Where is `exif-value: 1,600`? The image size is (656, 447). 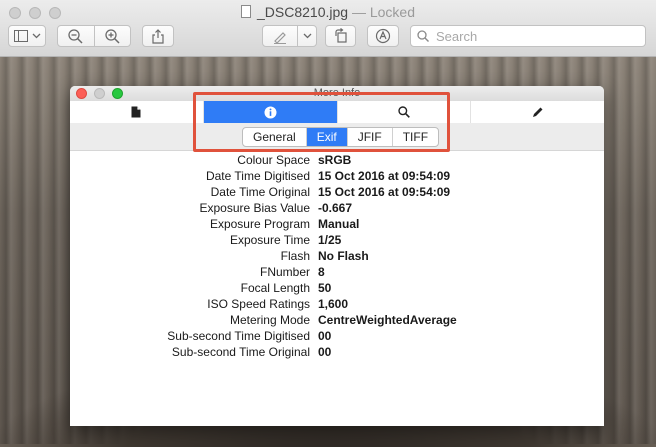
exif-value: 1,600 is located at coordinates (333, 304).